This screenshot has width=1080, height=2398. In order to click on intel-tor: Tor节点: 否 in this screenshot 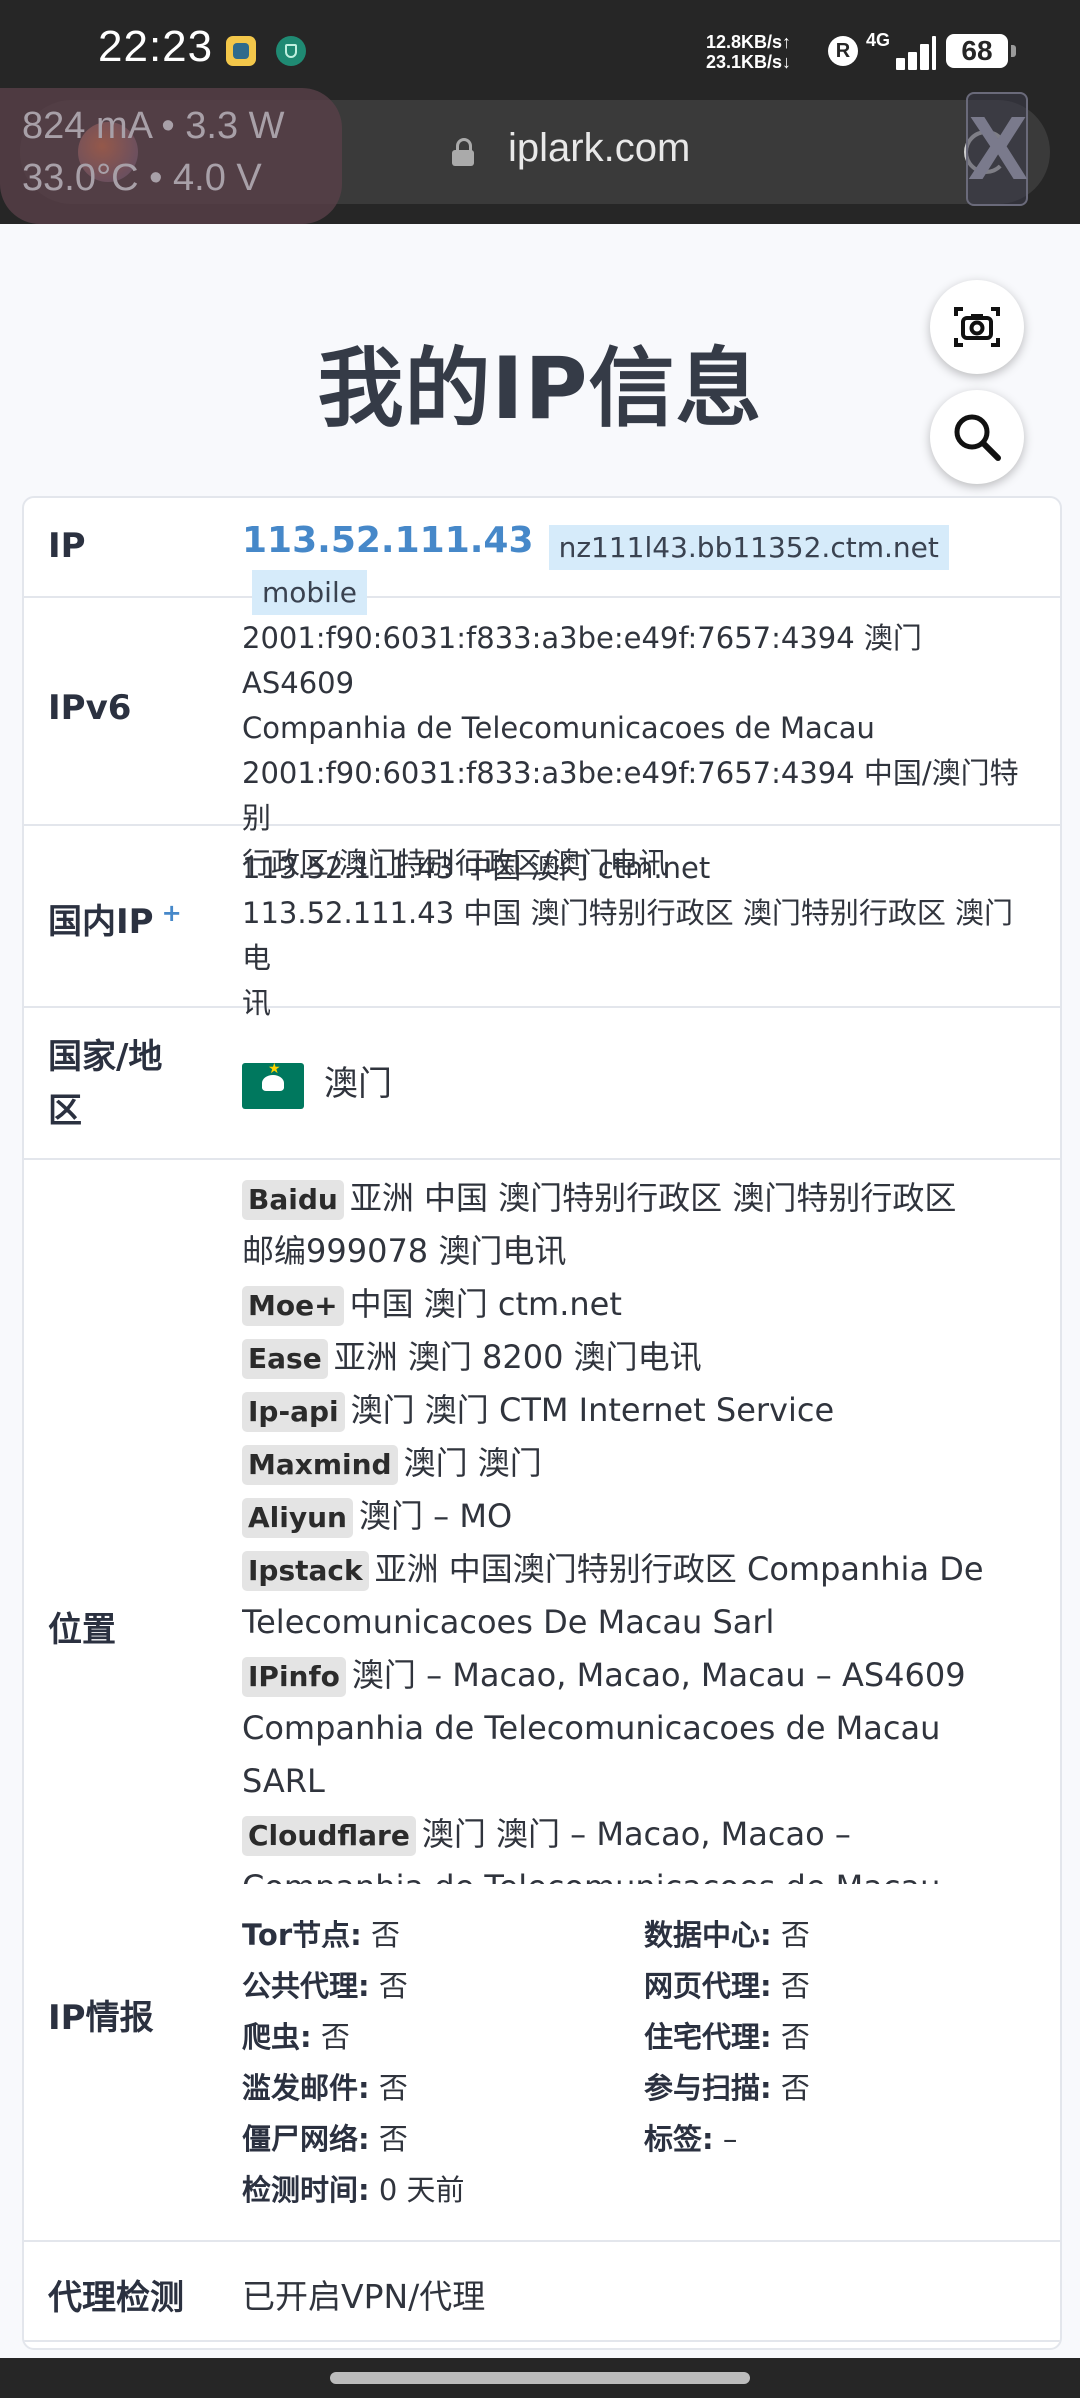, I will do `click(321, 1933)`.